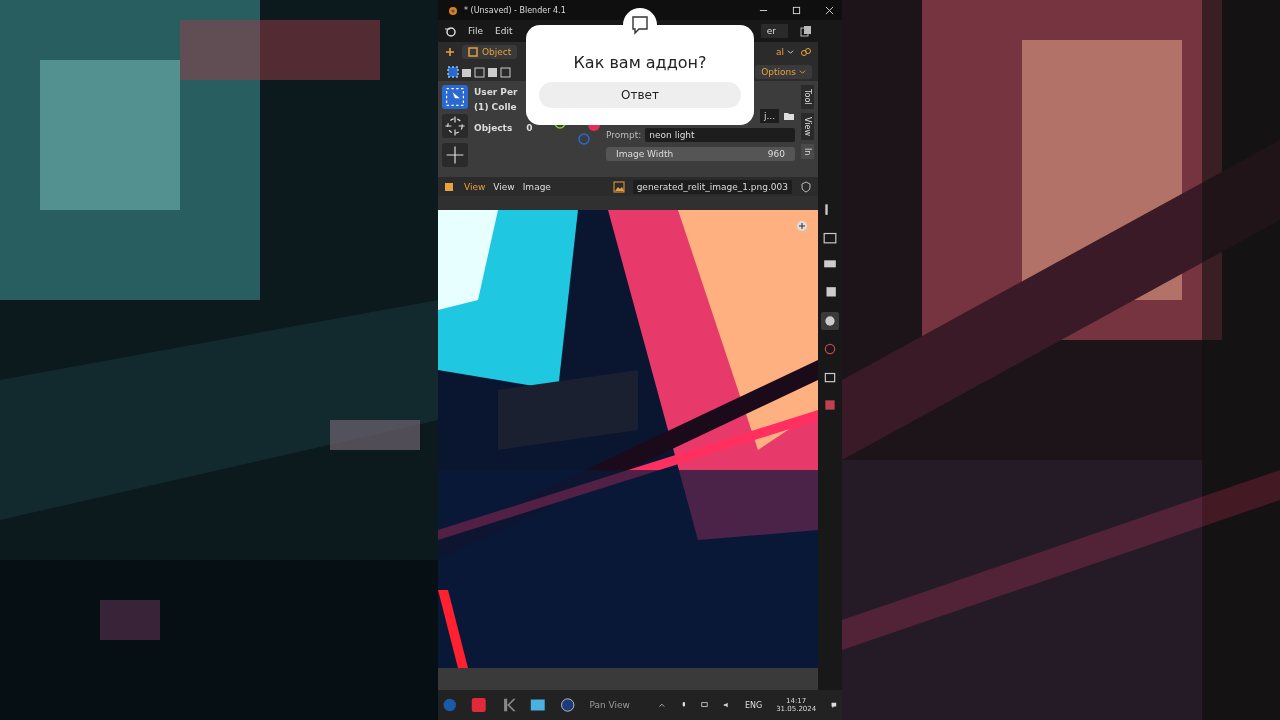 This screenshot has width=1280, height=720. I want to click on sidebar-tab: Tool, so click(807, 97).